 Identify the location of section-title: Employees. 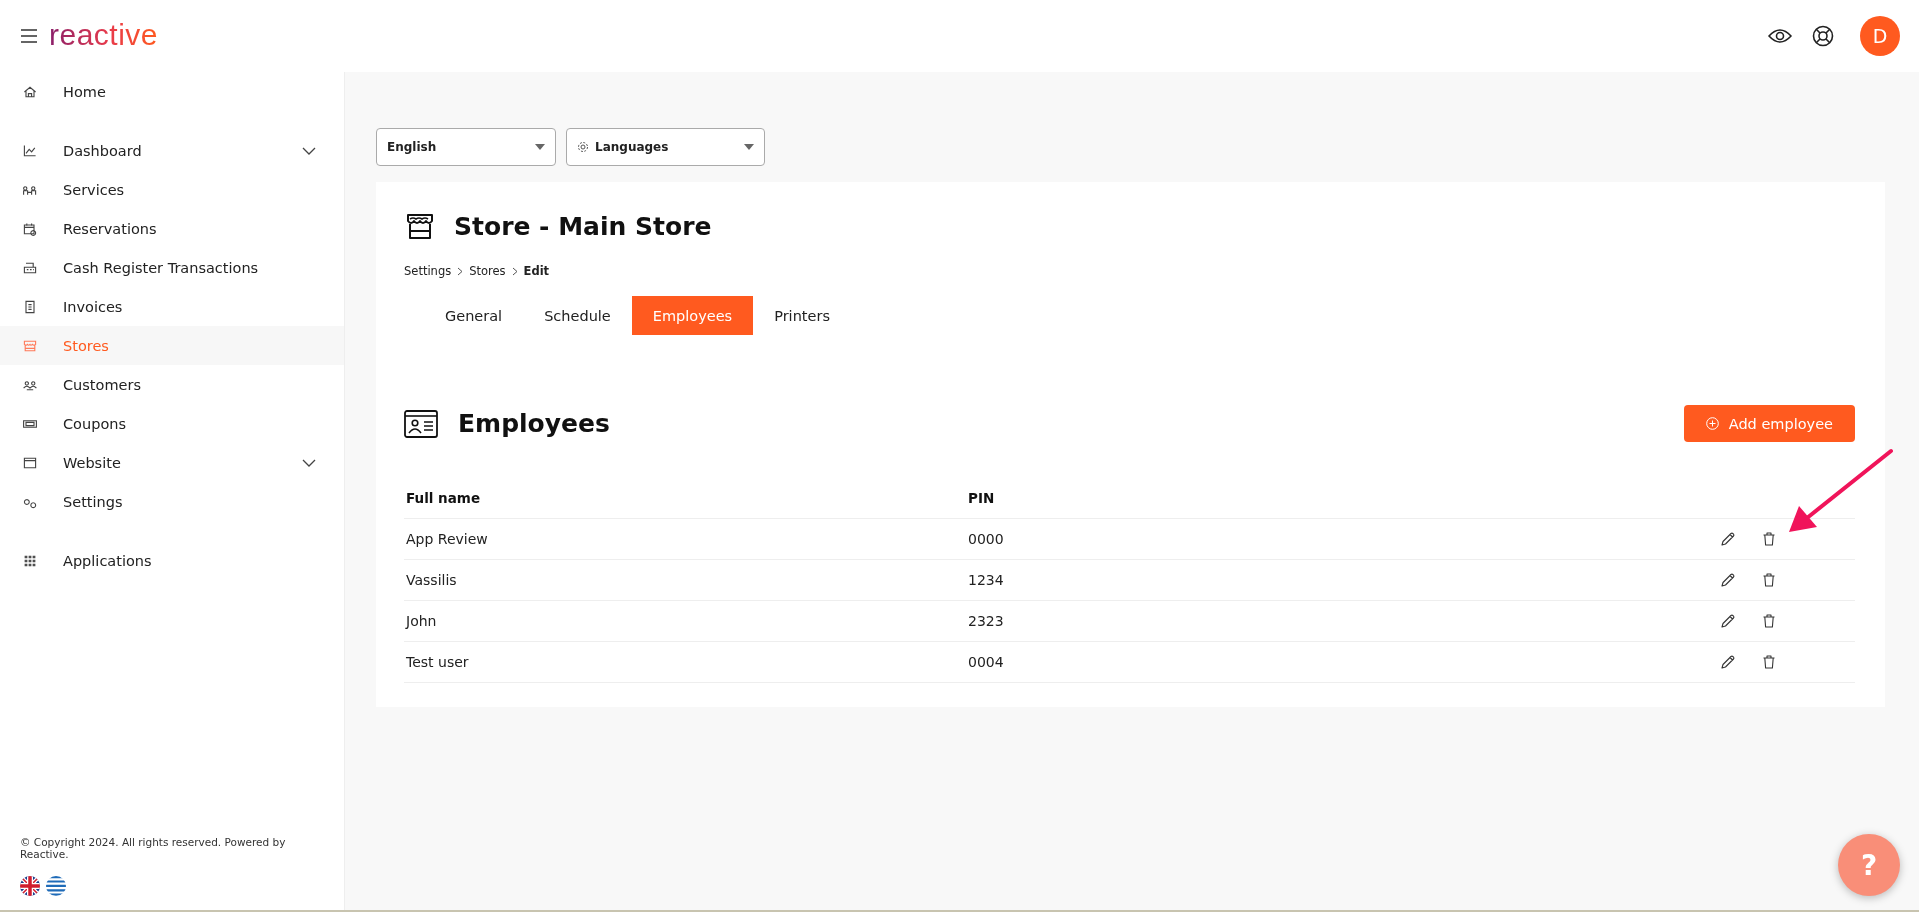
(534, 423).